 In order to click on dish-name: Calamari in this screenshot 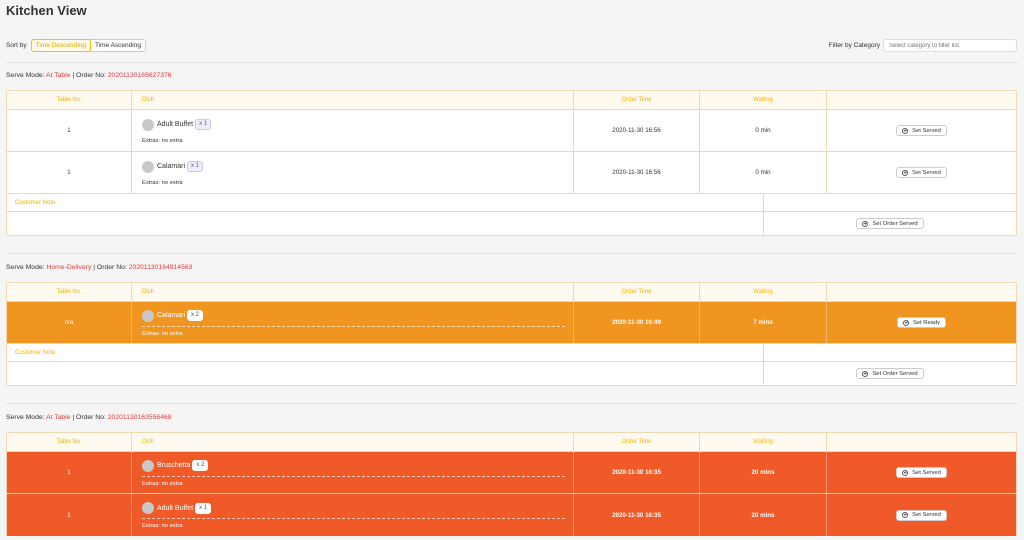, I will do `click(171, 166)`.